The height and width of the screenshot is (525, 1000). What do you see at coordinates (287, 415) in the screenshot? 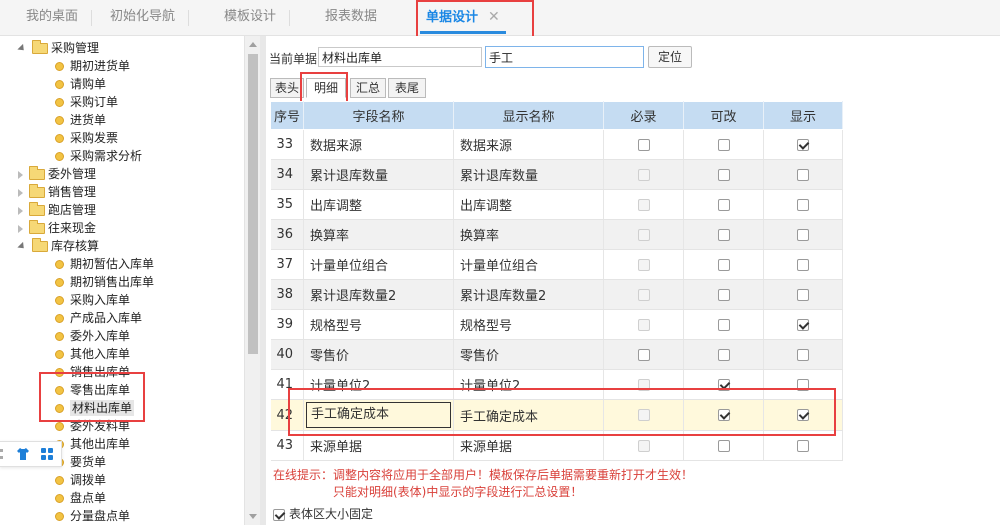
I see `cell-no: 42` at bounding box center [287, 415].